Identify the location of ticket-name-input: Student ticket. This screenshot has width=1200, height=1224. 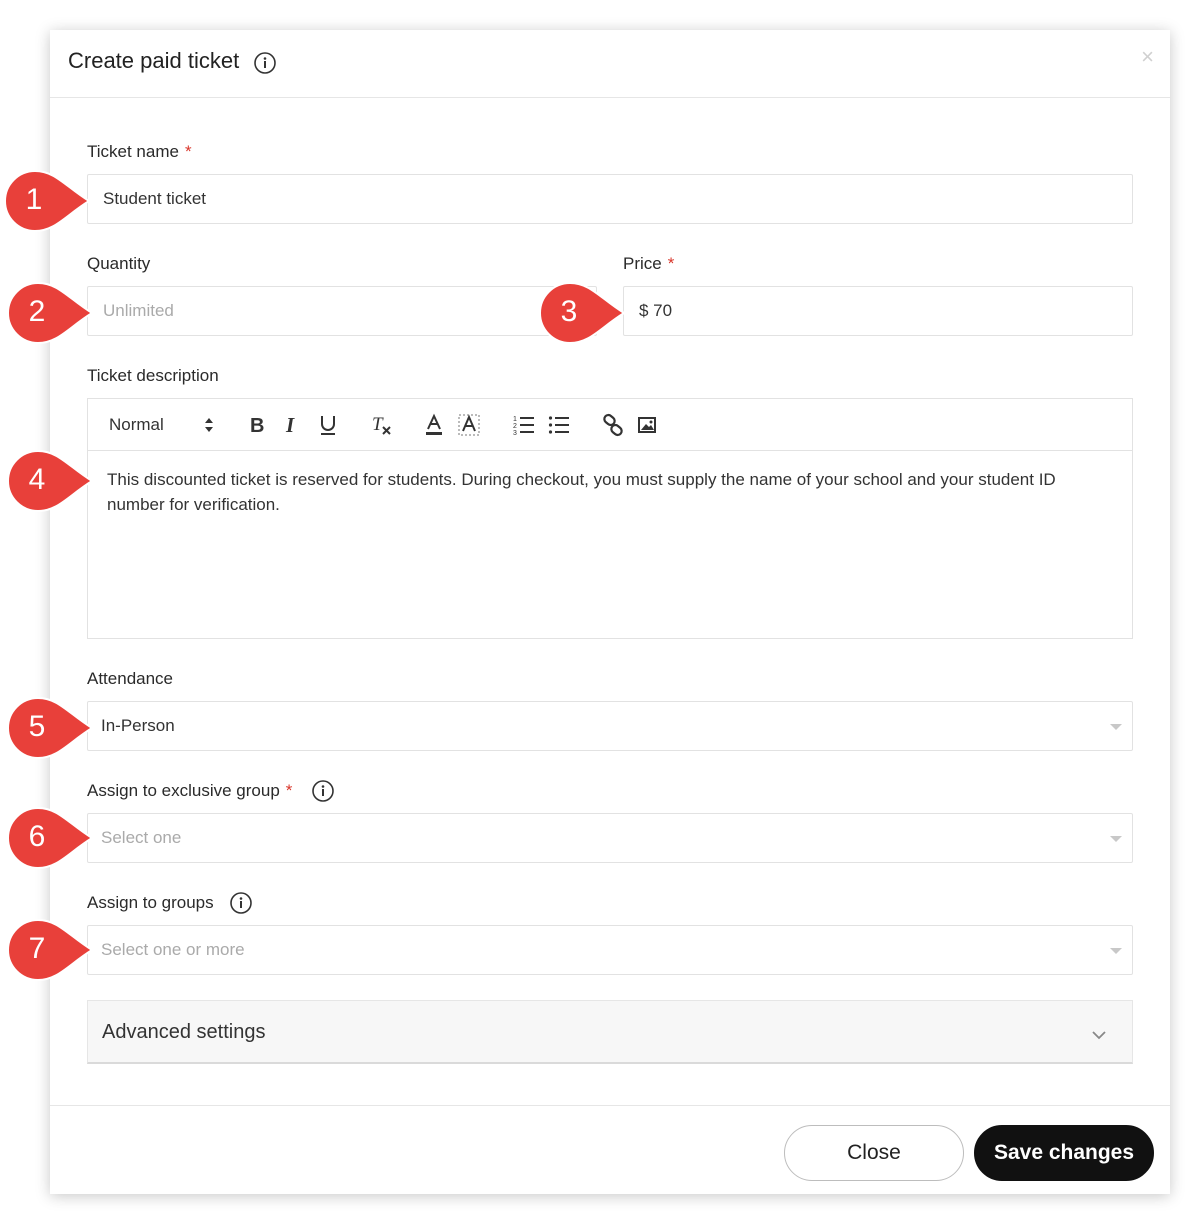
(610, 199).